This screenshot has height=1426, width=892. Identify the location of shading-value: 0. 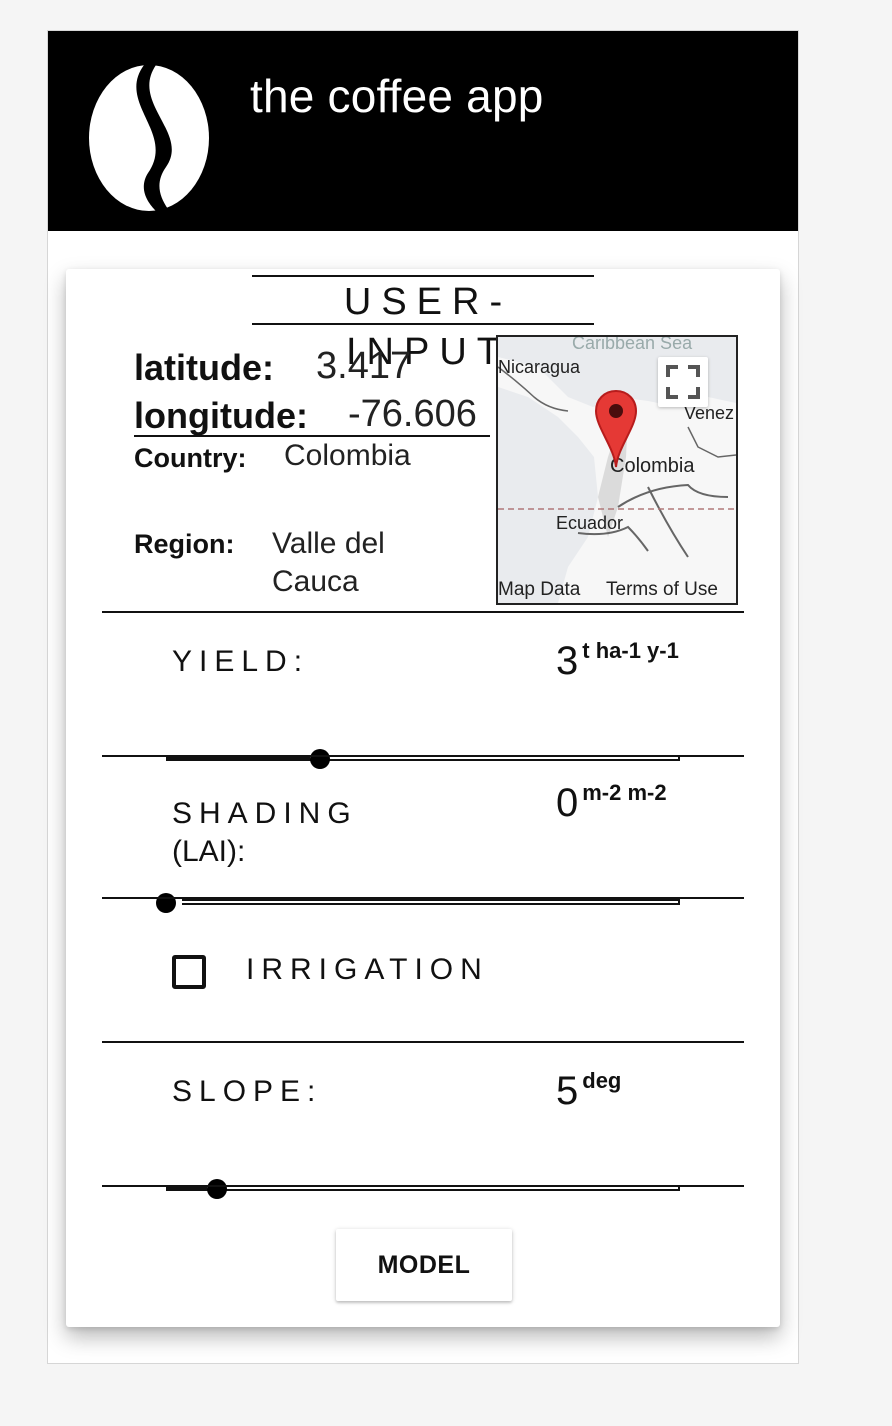
(567, 803).